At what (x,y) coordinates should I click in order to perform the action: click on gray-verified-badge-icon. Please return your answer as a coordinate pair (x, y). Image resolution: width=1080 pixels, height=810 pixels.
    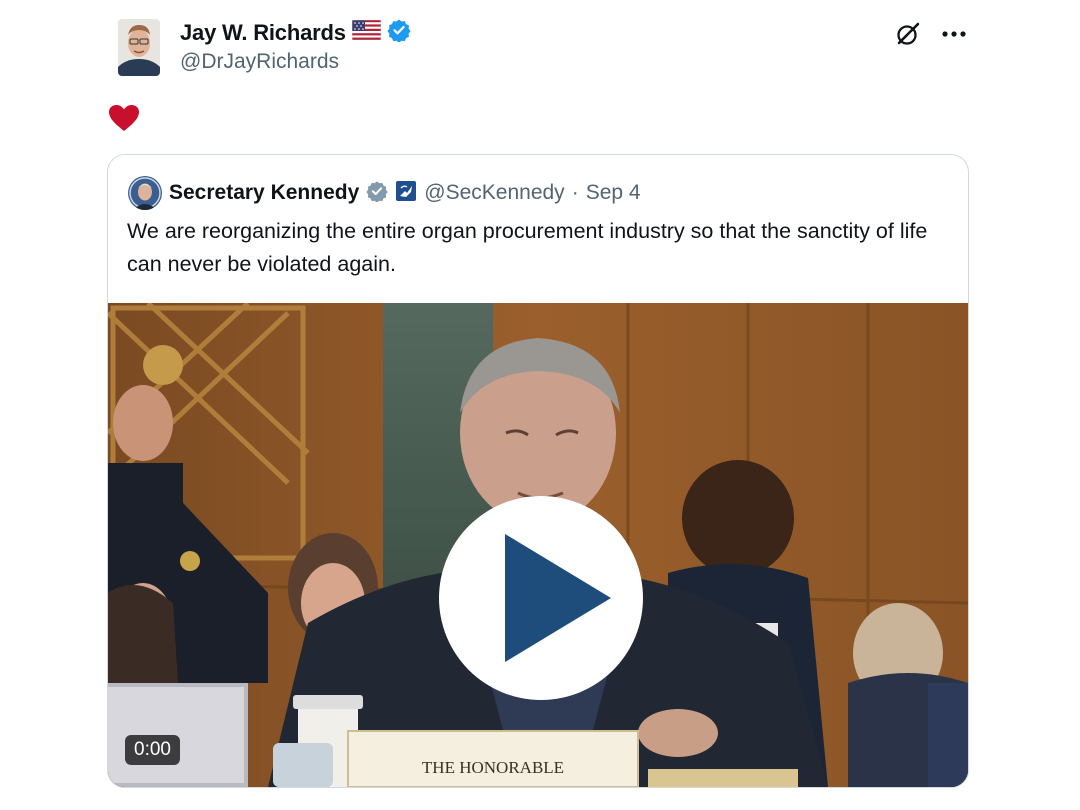
    Looking at the image, I should click on (377, 193).